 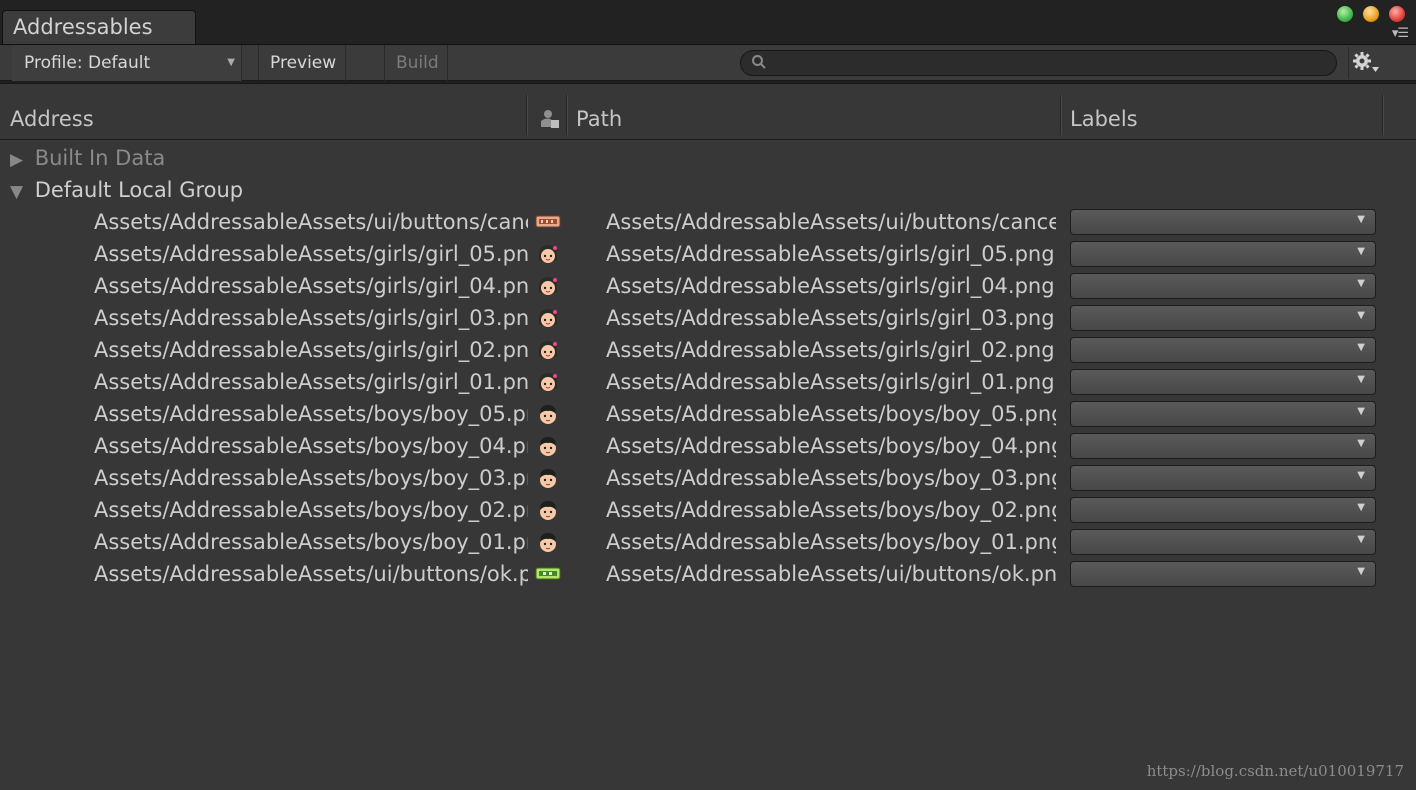 What do you see at coordinates (549, 119) in the screenshot?
I see `asset-type-icon` at bounding box center [549, 119].